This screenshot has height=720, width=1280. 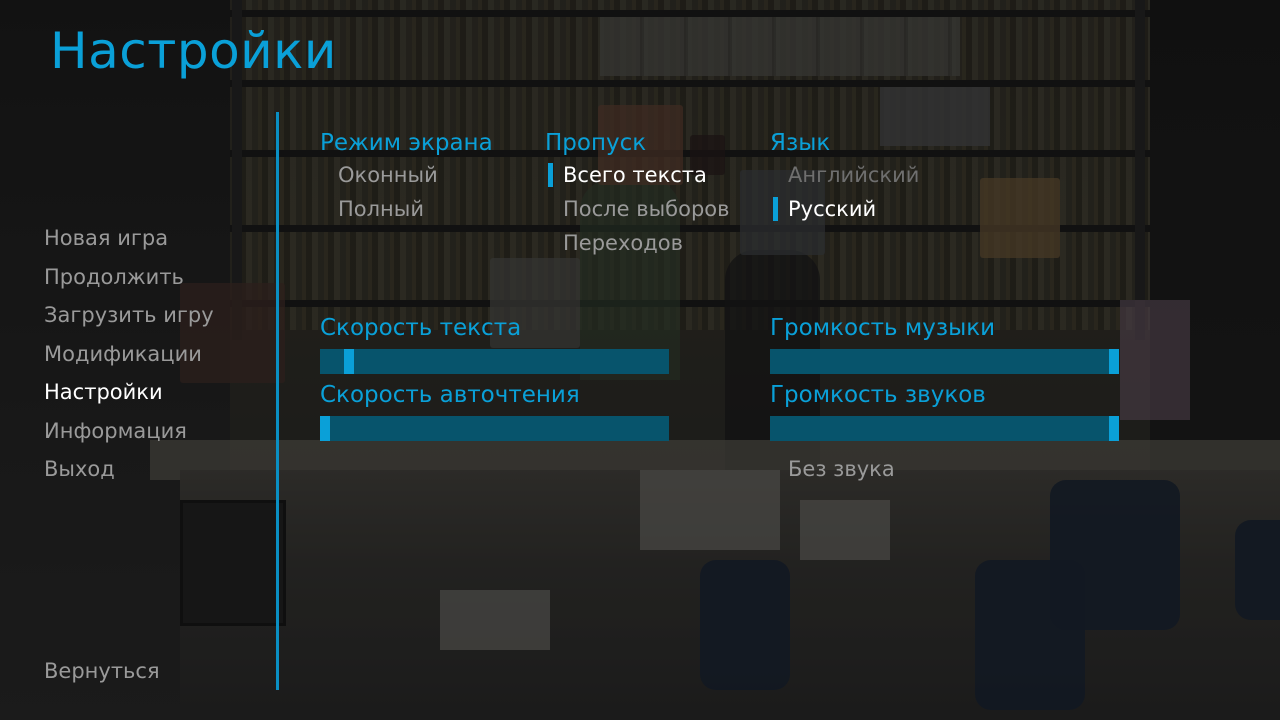 What do you see at coordinates (944, 344) in the screenshot?
I see `music-volume-slider-group: Громкость музыки` at bounding box center [944, 344].